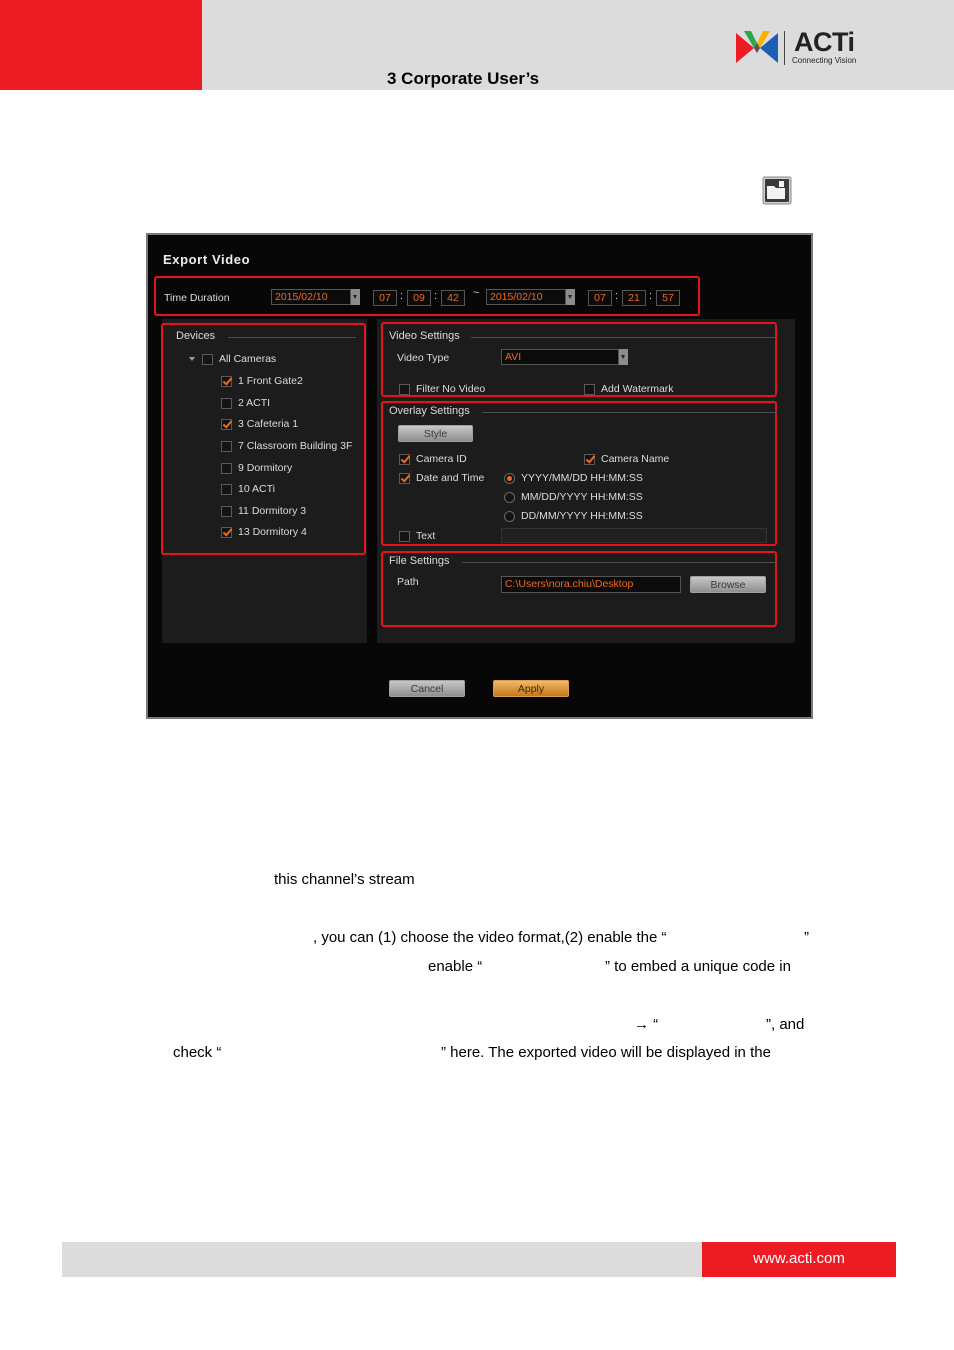 This screenshot has width=954, height=1350. What do you see at coordinates (311, 297) in the screenshot?
I see `start-date-field: 2015/02/10` at bounding box center [311, 297].